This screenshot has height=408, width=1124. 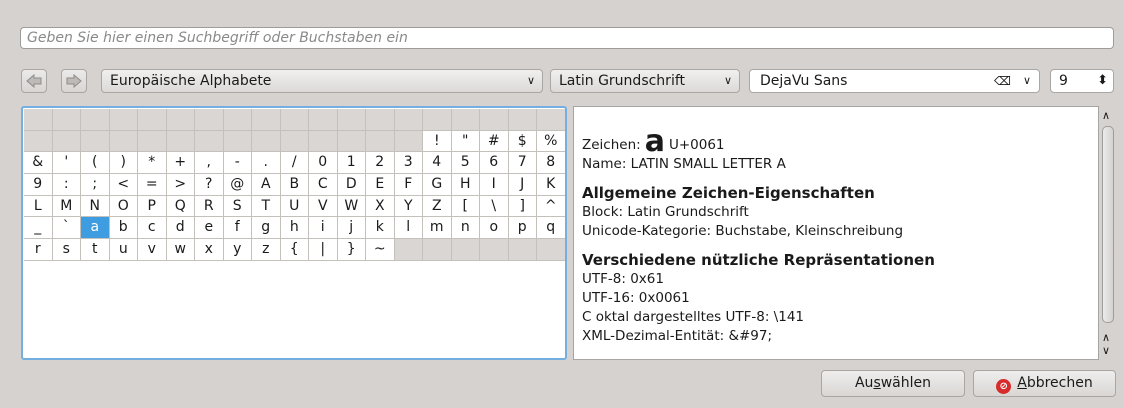 What do you see at coordinates (551, 163) in the screenshot?
I see `character-cell: 8` at bounding box center [551, 163].